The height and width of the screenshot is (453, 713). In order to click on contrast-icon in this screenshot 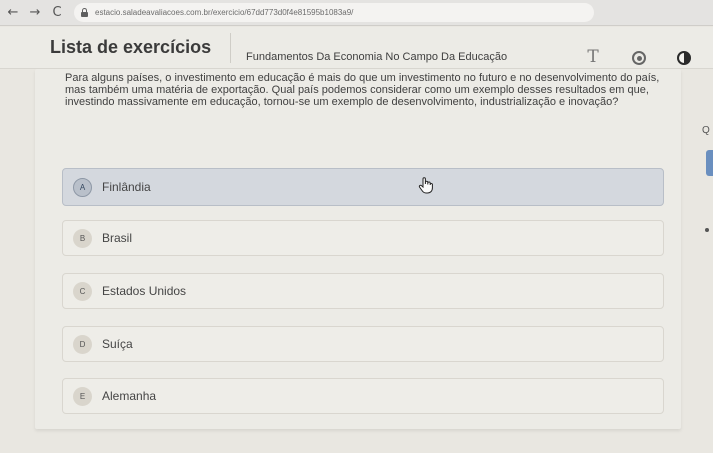, I will do `click(684, 58)`.